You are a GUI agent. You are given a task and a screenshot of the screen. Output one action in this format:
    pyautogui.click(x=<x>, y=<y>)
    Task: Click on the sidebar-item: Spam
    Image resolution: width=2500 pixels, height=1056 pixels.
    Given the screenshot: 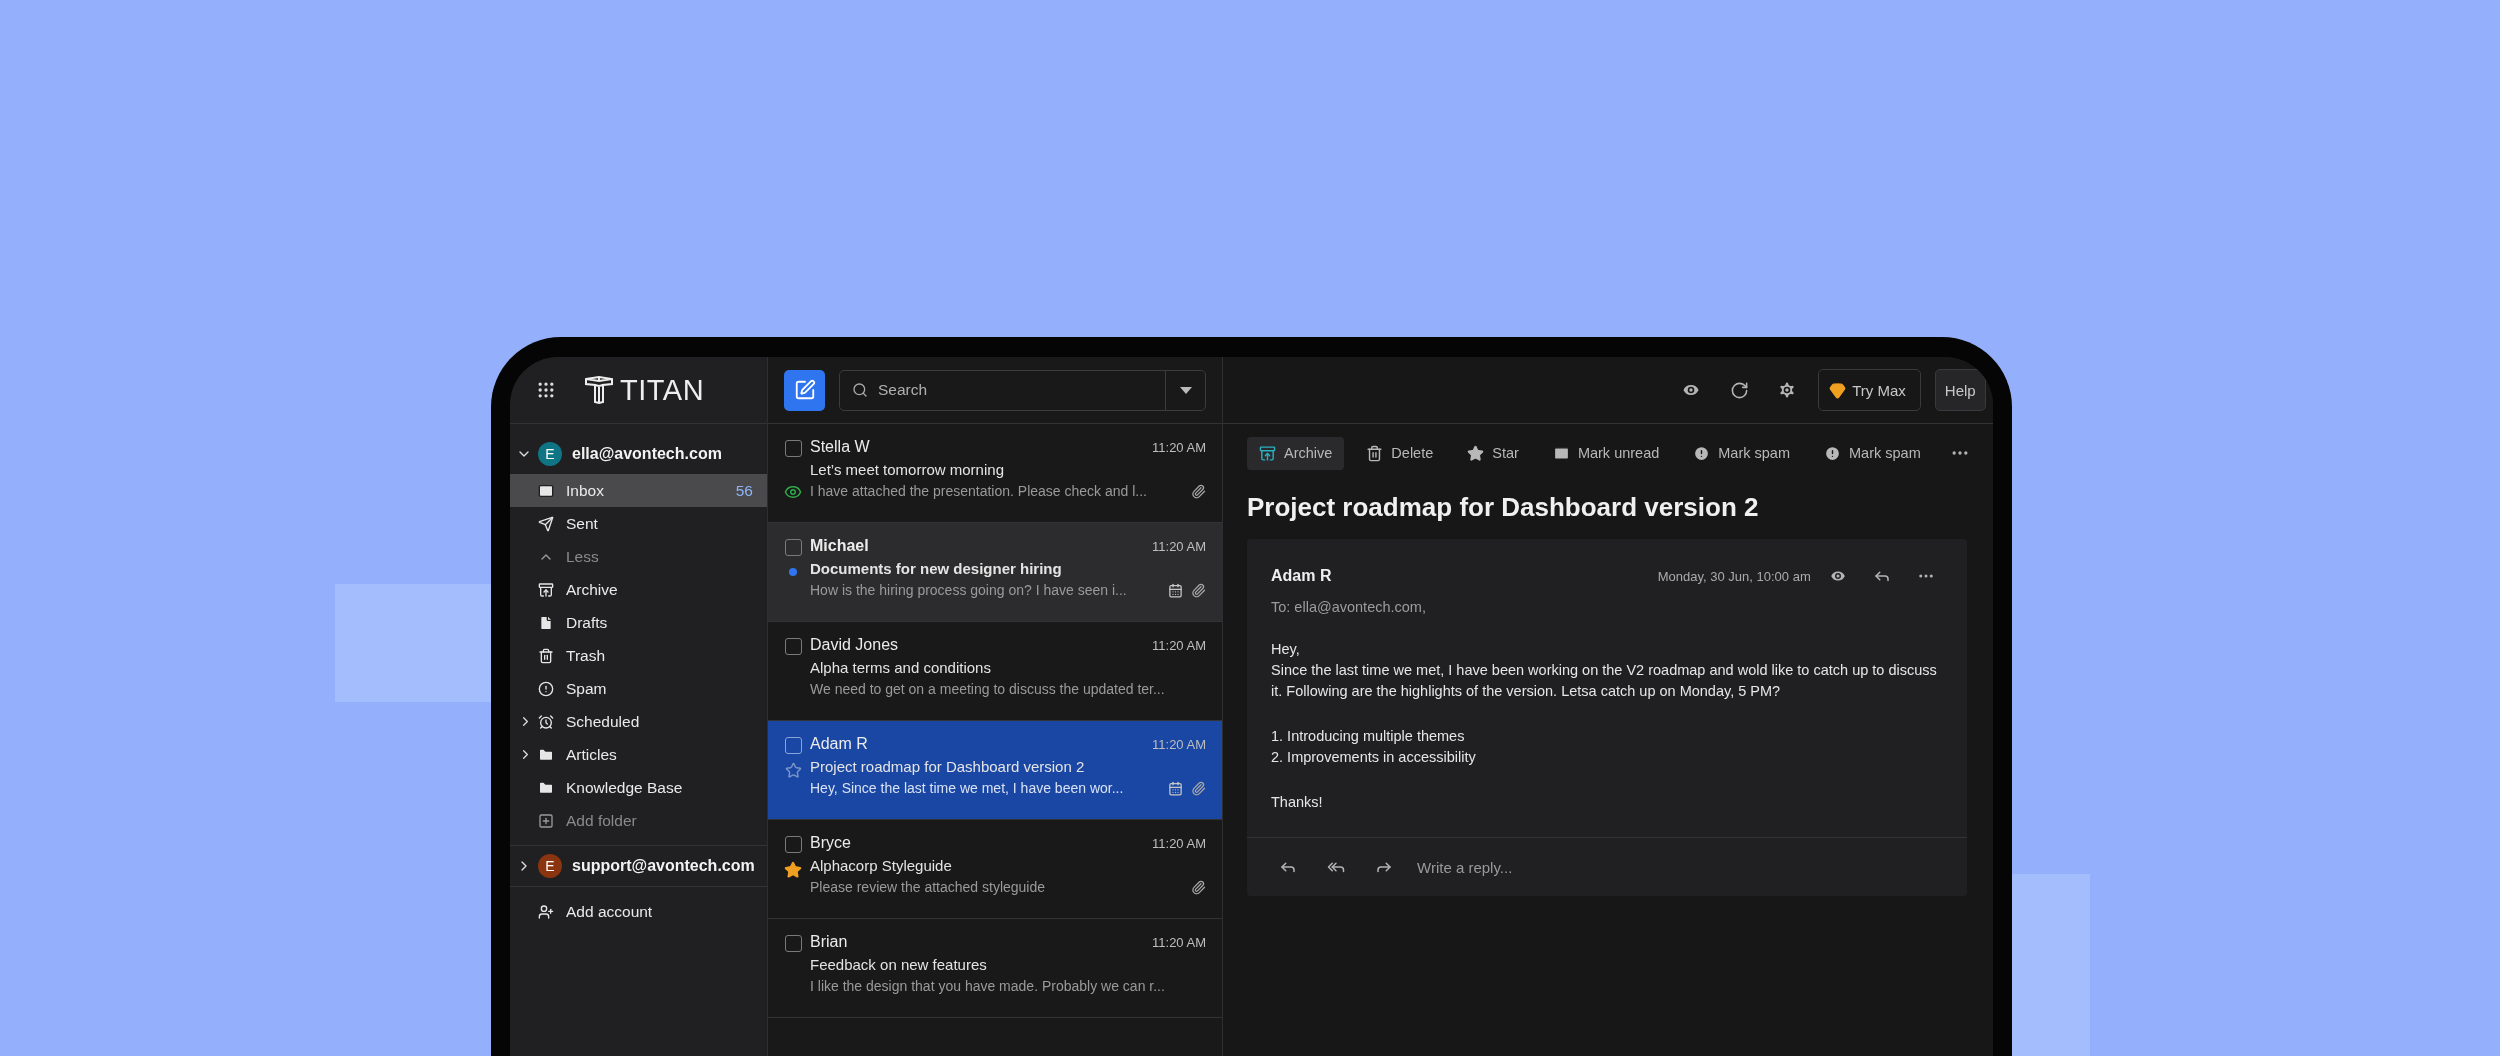 What is the action you would take?
    pyautogui.click(x=638, y=688)
    